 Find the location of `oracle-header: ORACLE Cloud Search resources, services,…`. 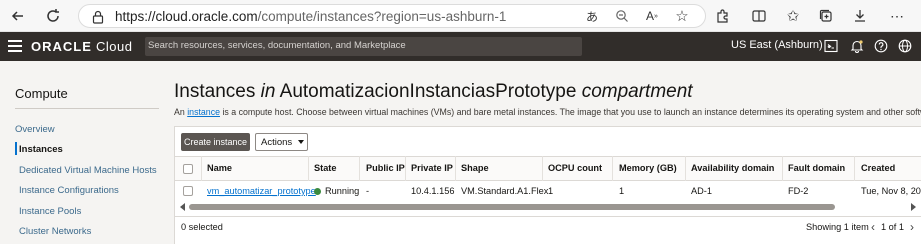

oracle-header: ORACLE Cloud Search resources, services,… is located at coordinates (460, 46).